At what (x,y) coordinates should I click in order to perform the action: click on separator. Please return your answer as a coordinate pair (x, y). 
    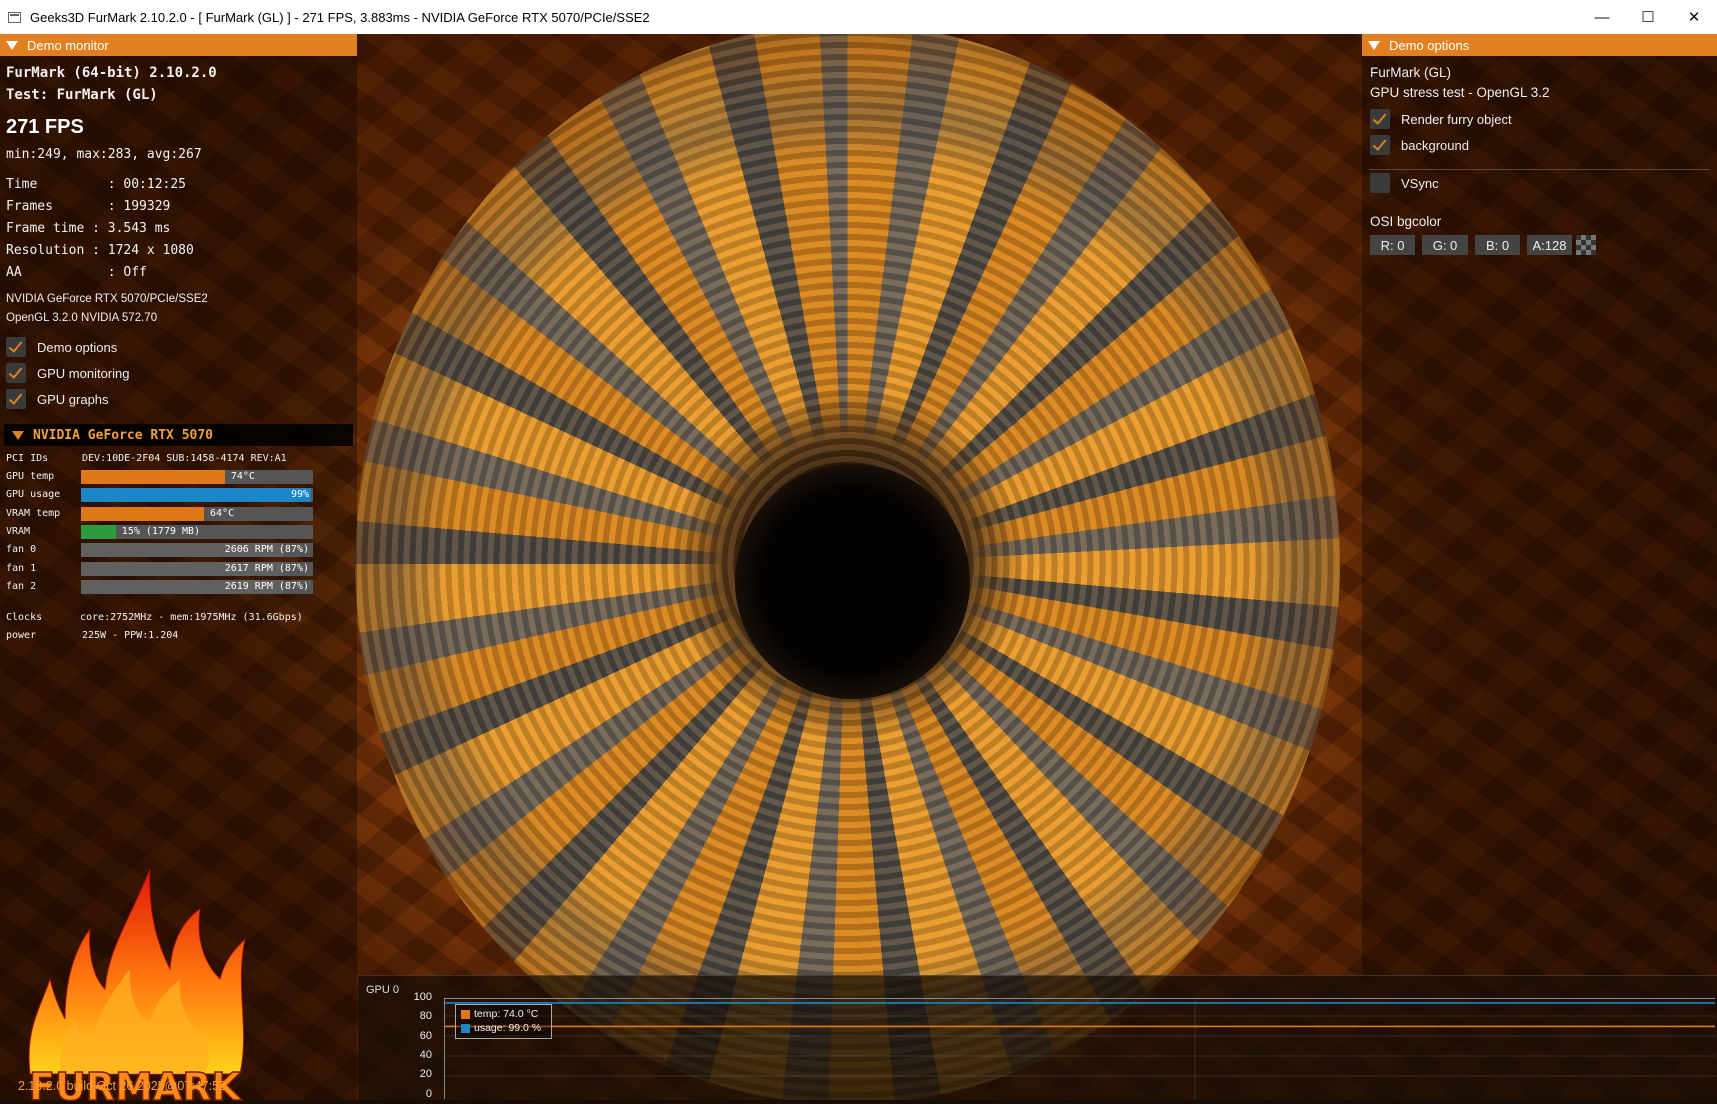
    Looking at the image, I should click on (1539, 169).